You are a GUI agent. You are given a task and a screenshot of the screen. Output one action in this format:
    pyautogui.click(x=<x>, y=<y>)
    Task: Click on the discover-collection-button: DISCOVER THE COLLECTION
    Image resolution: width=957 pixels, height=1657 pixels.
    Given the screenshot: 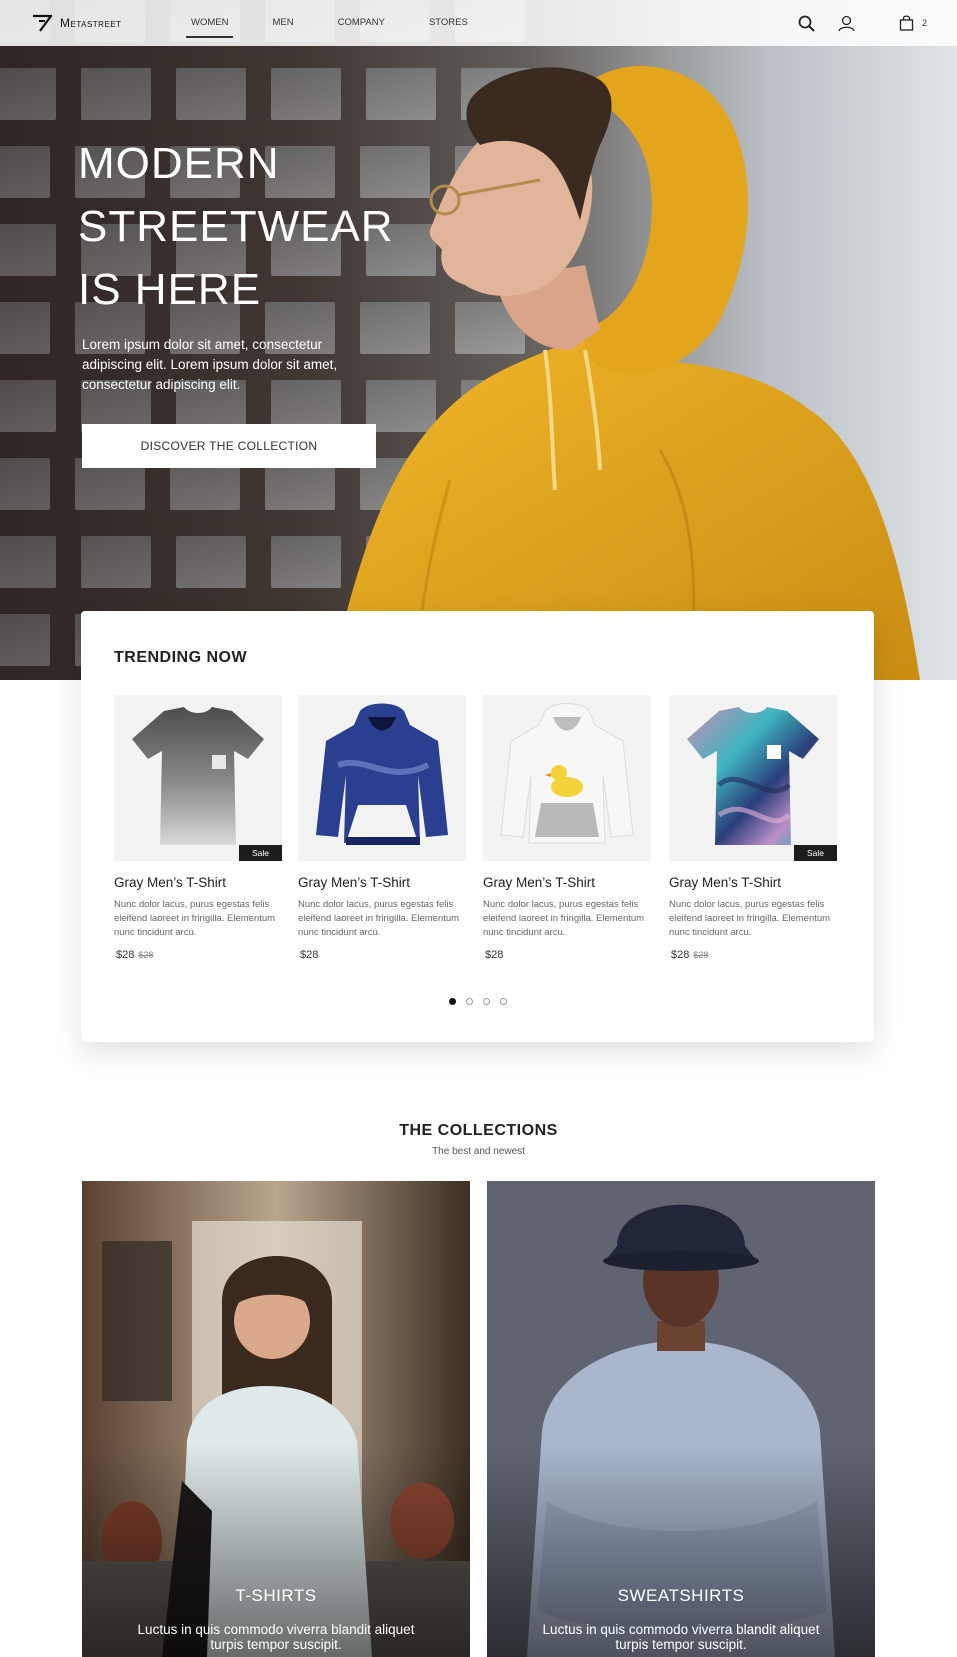 What is the action you would take?
    pyautogui.click(x=229, y=446)
    